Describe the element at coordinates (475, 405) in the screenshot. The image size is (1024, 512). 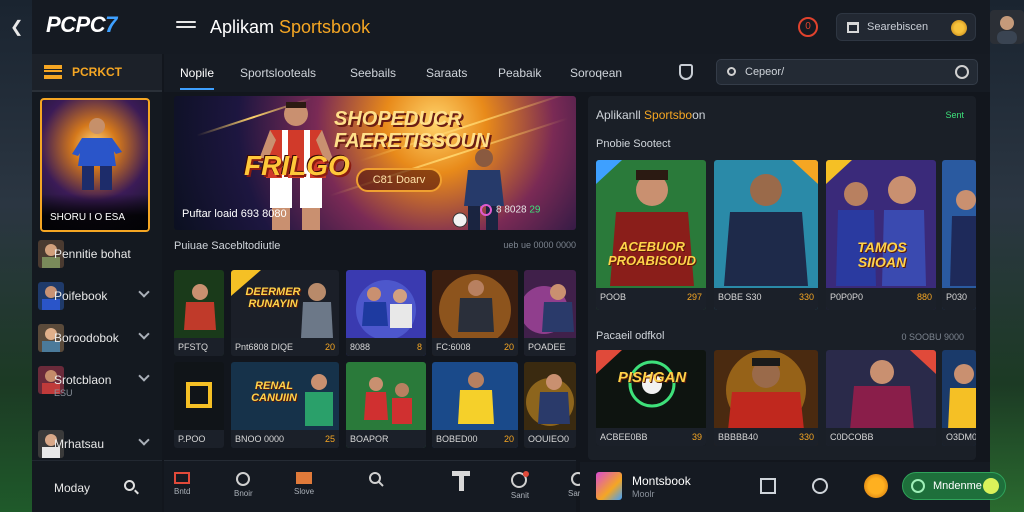
I see `game-card: BOBED00 20` at that location.